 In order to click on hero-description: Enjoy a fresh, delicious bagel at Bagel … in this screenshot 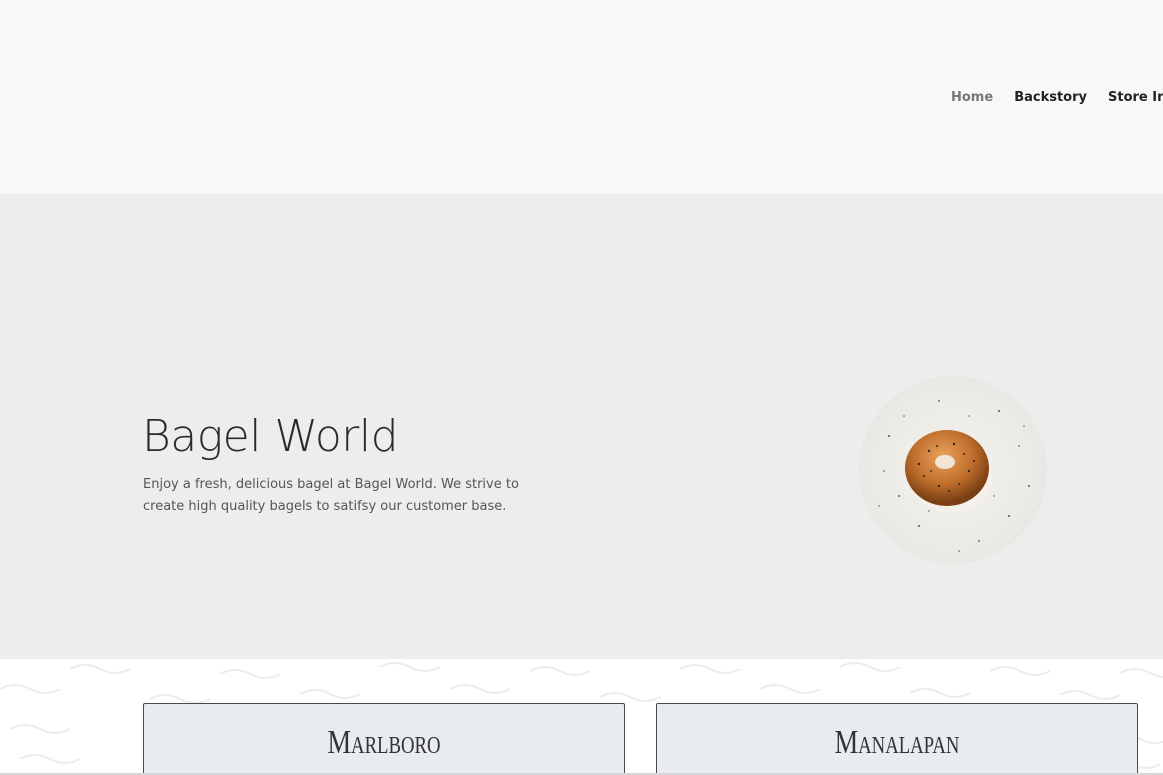, I will do `click(331, 495)`.